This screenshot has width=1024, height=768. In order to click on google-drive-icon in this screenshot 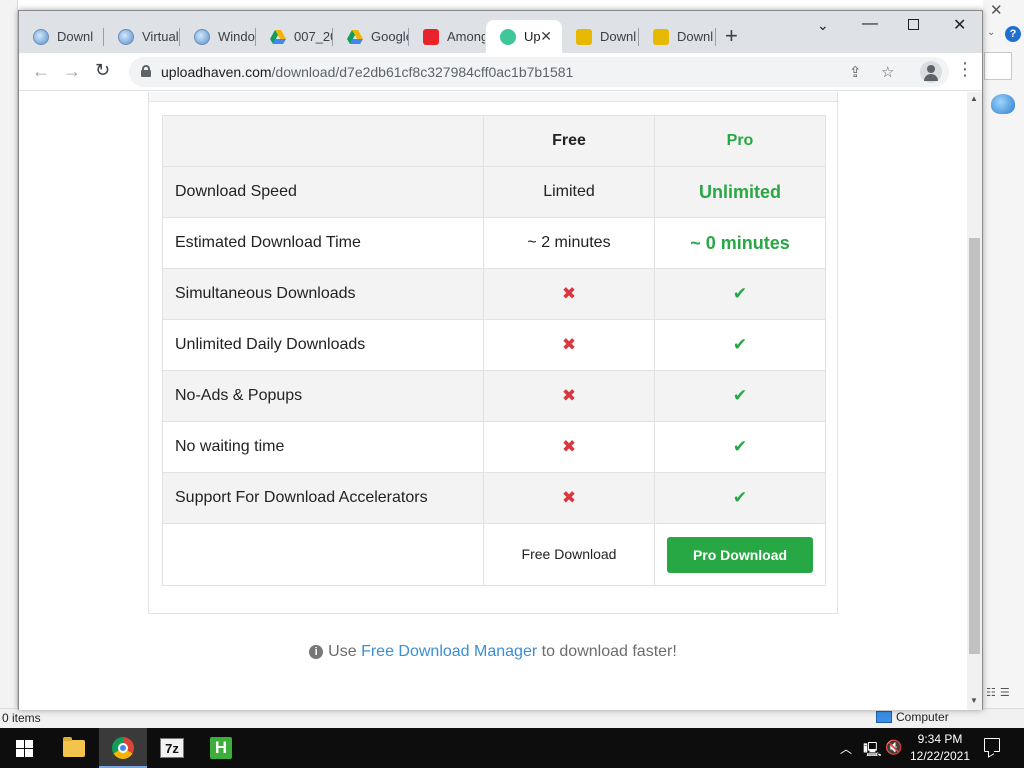, I will do `click(355, 37)`.